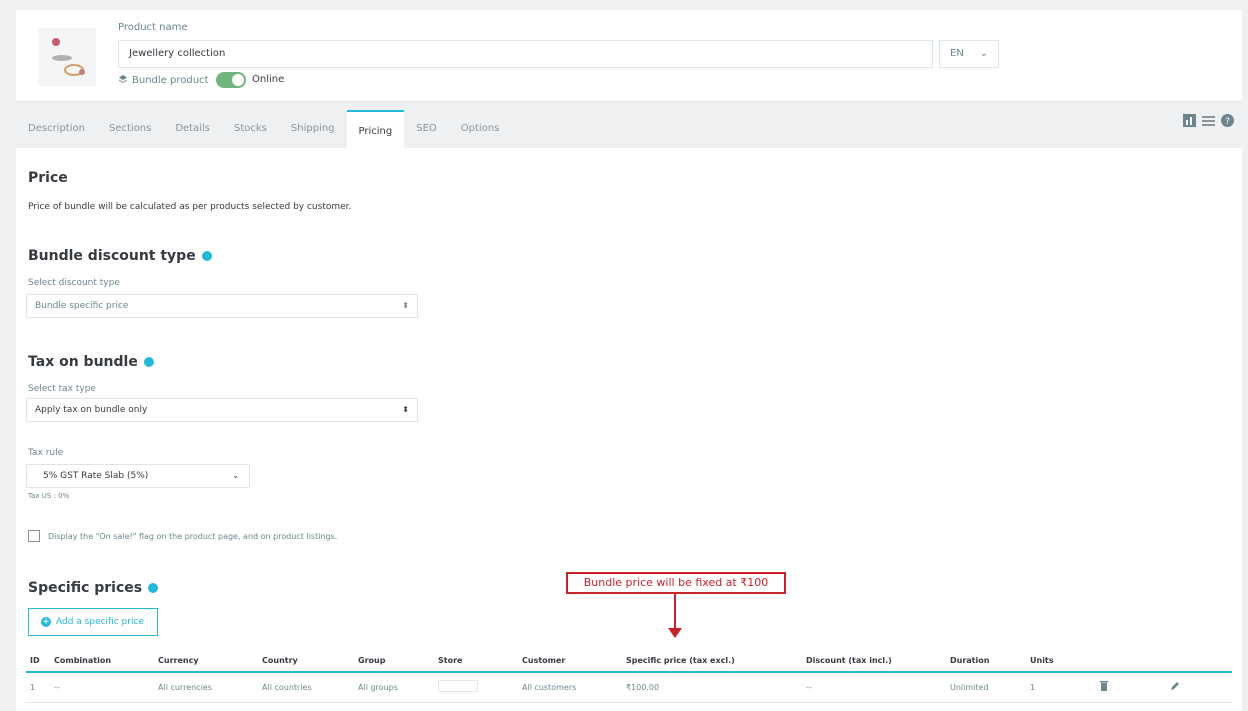  I want to click on product-name-input: Jewellery collection, so click(525, 54).